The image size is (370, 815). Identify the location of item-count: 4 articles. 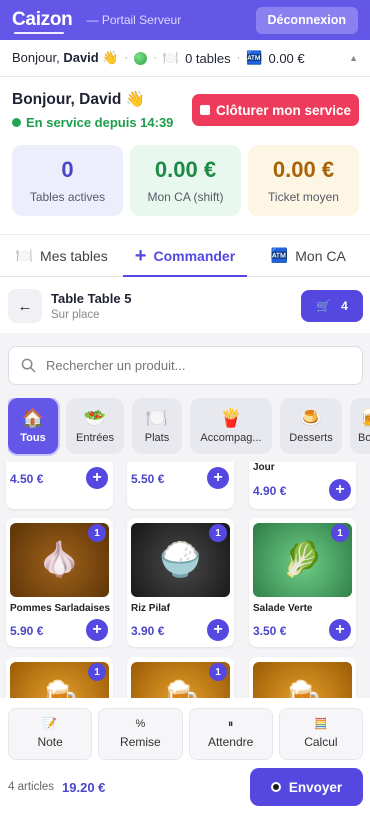
(31, 787).